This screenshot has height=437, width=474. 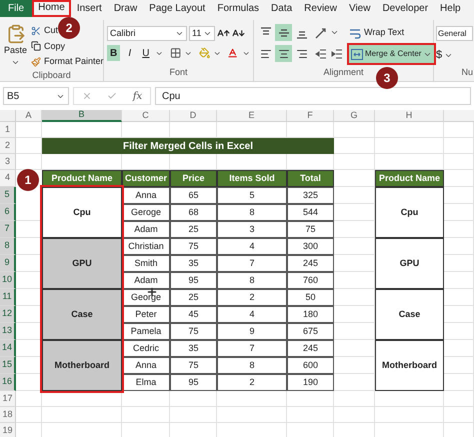 I want to click on row-header: 16, so click(x=8, y=382).